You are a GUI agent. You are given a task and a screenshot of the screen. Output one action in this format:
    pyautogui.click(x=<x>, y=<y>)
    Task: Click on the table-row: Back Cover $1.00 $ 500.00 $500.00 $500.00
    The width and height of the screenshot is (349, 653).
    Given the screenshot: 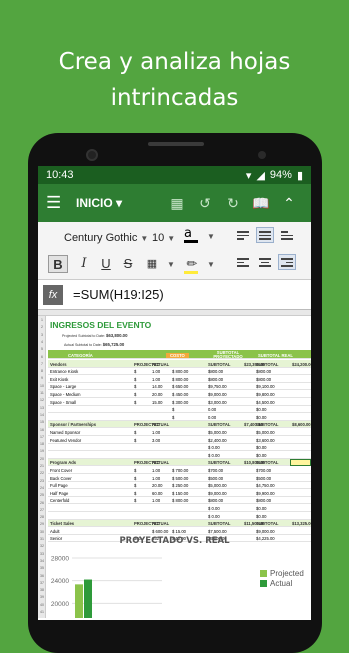 What is the action you would take?
    pyautogui.click(x=179, y=478)
    